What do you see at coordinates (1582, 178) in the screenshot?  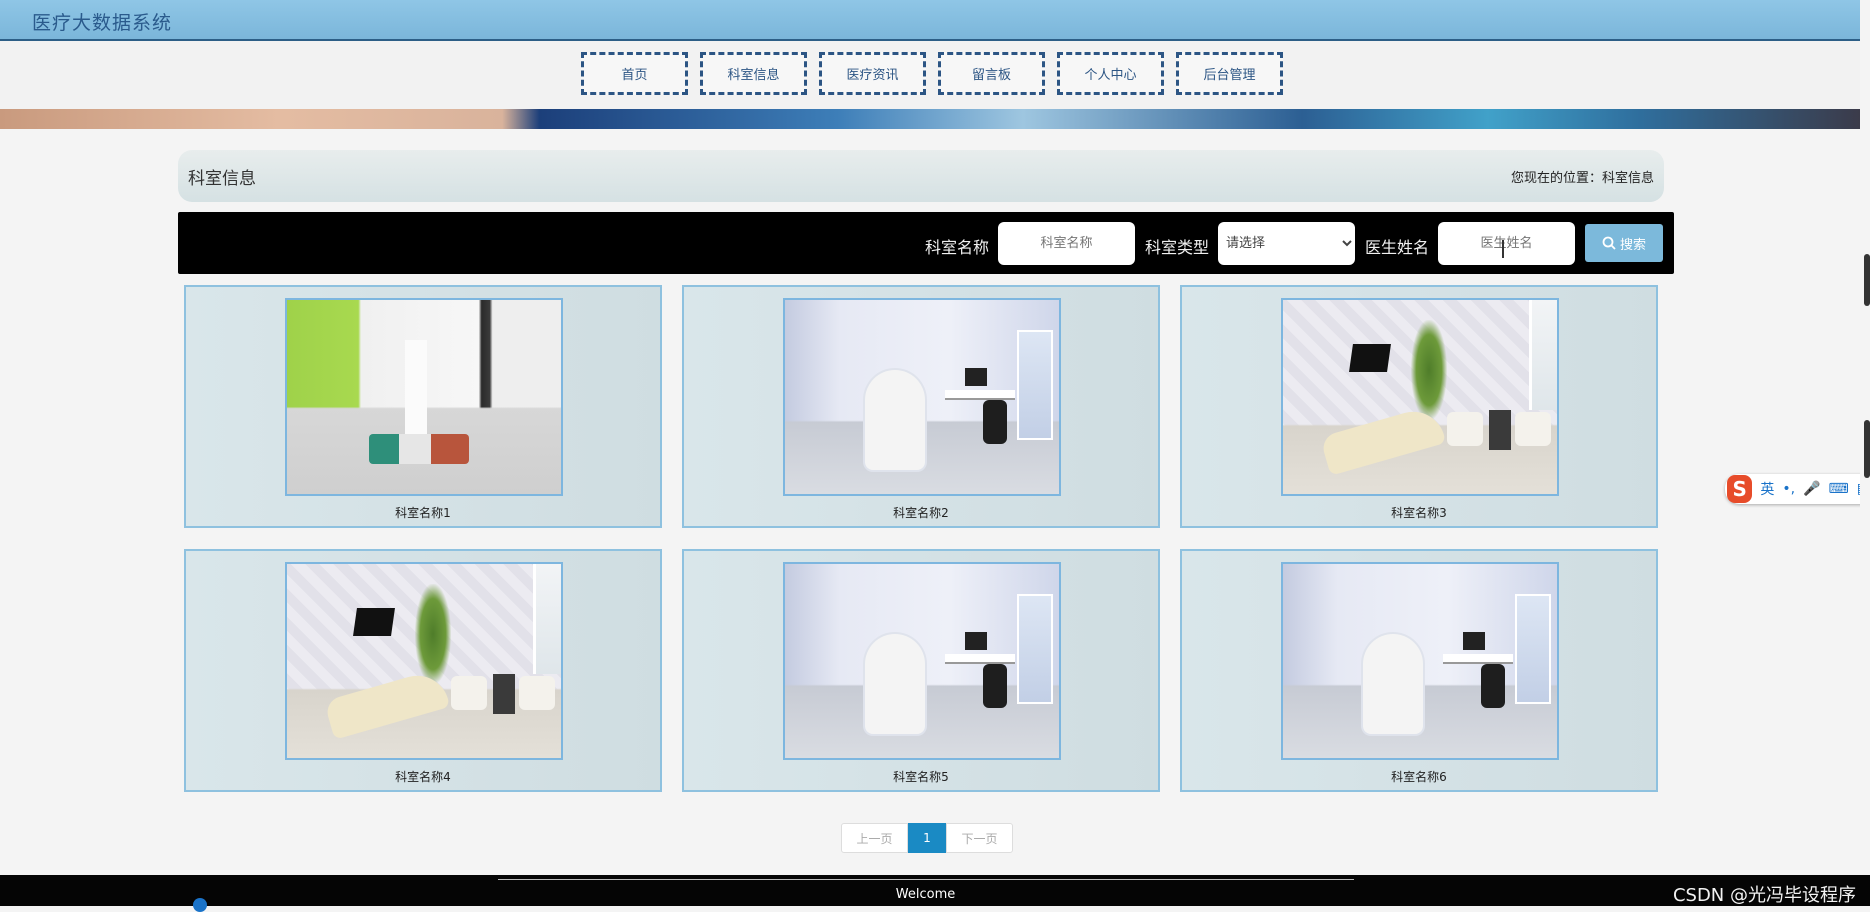 I see `current-location: 您现在的位置：科室信息` at bounding box center [1582, 178].